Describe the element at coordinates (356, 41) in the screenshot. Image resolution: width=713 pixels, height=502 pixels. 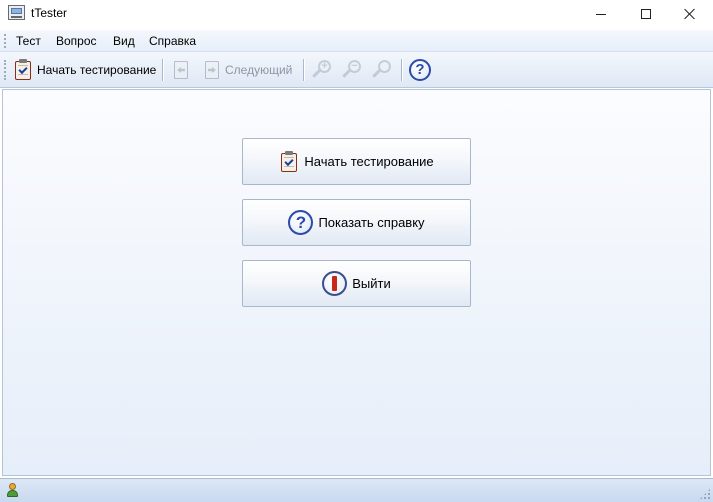
I see `menu-bar: Тест Вопрос Вид Справка` at that location.